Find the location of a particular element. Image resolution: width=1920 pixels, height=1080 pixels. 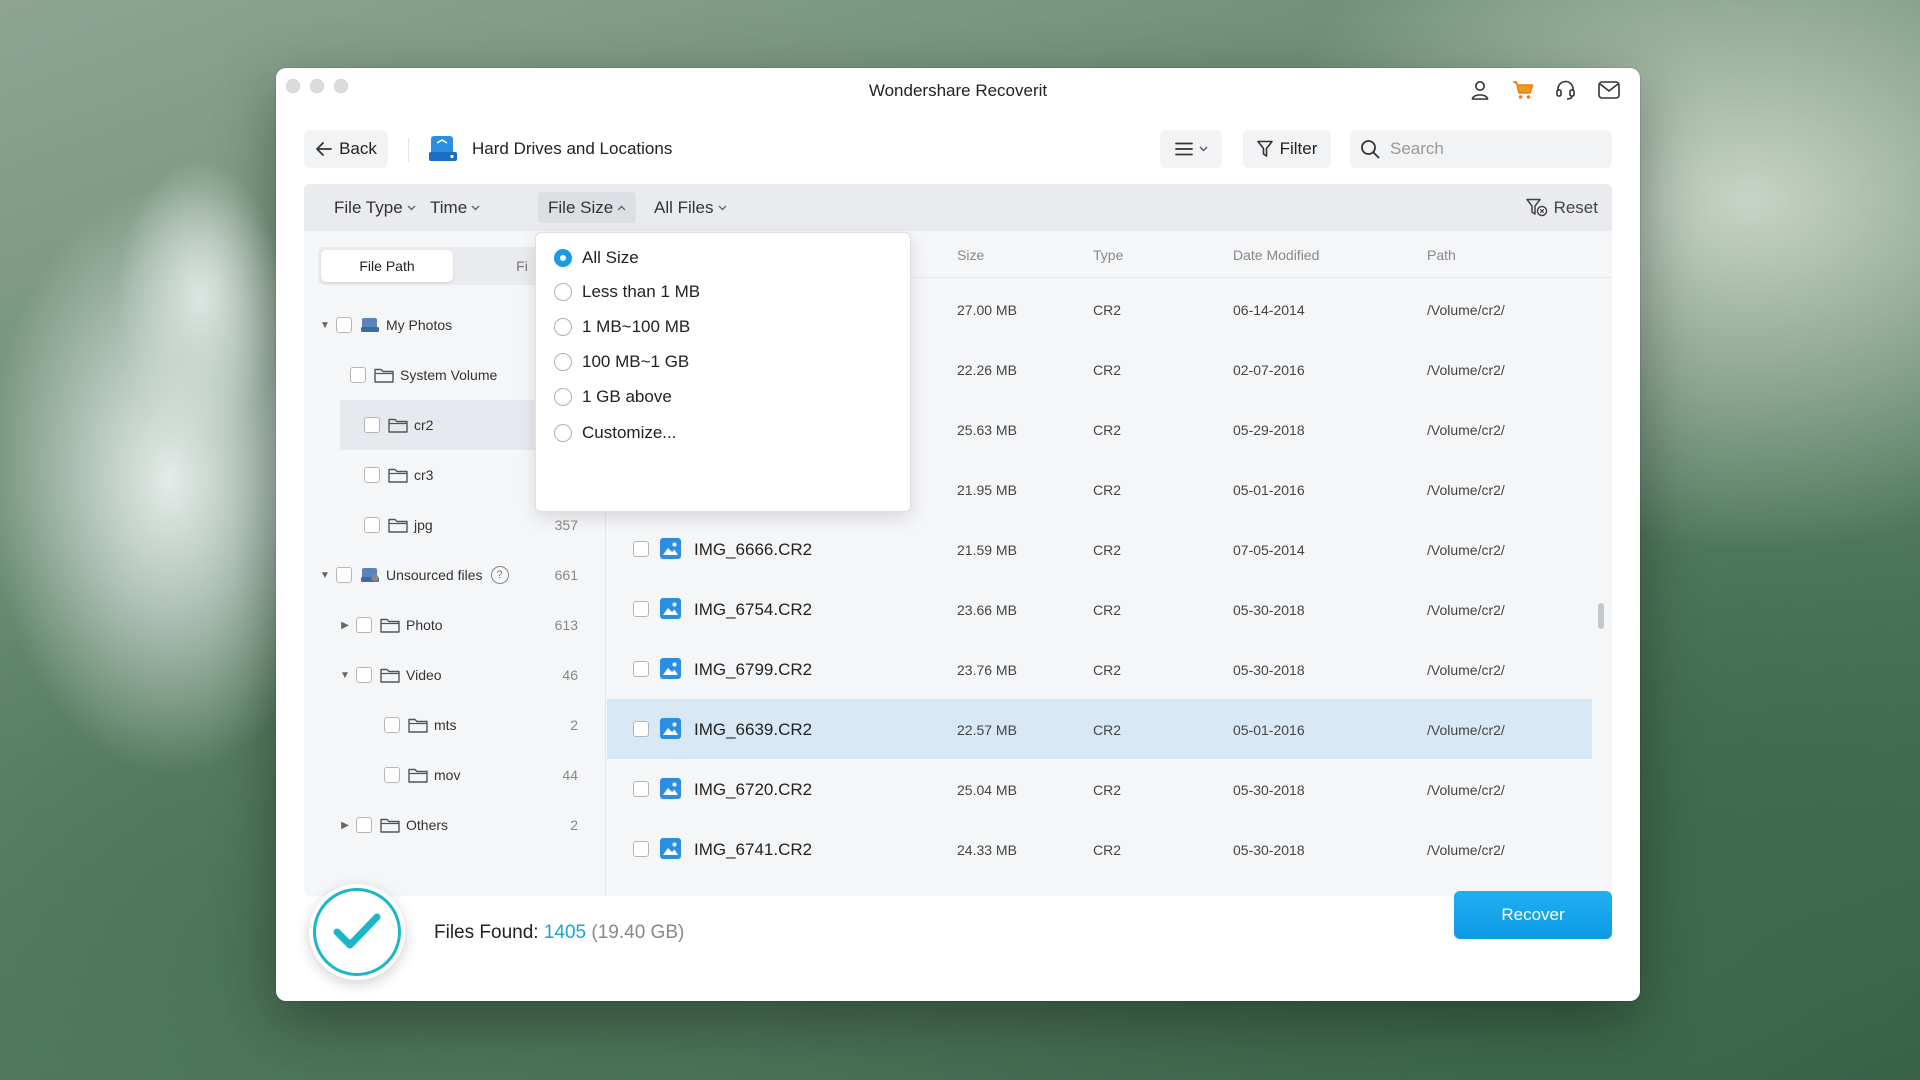

drive-icon is located at coordinates (370, 325).